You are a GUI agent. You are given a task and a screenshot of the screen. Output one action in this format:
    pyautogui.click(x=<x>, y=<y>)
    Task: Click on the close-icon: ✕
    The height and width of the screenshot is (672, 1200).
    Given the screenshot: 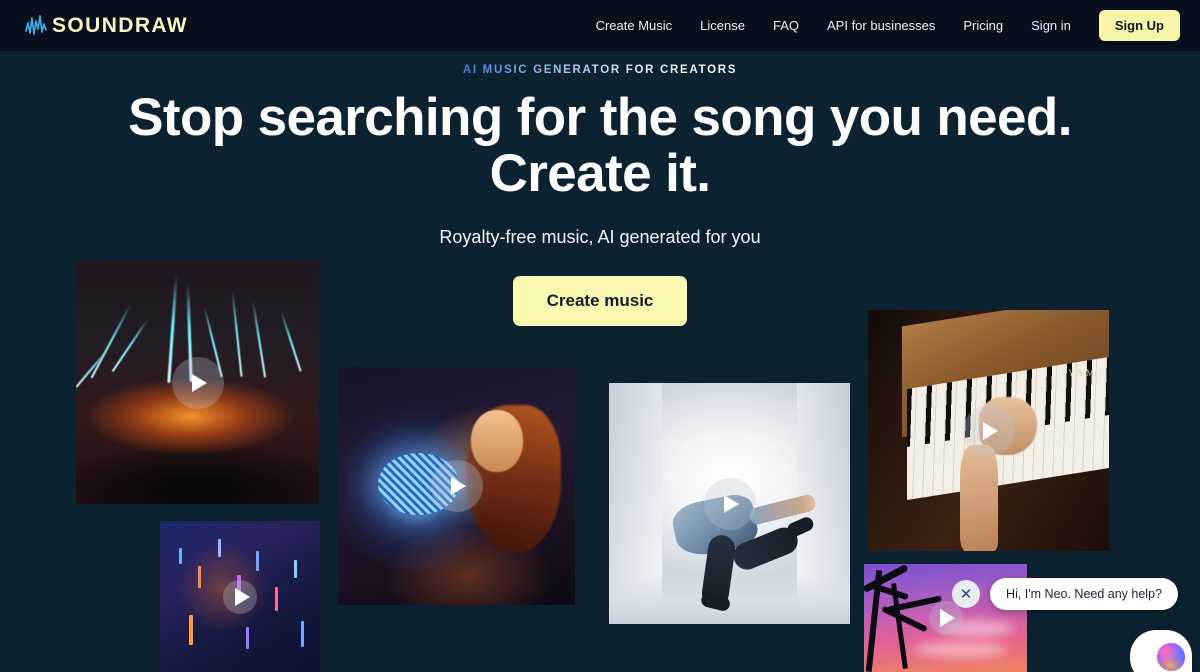 What is the action you would take?
    pyautogui.click(x=966, y=594)
    